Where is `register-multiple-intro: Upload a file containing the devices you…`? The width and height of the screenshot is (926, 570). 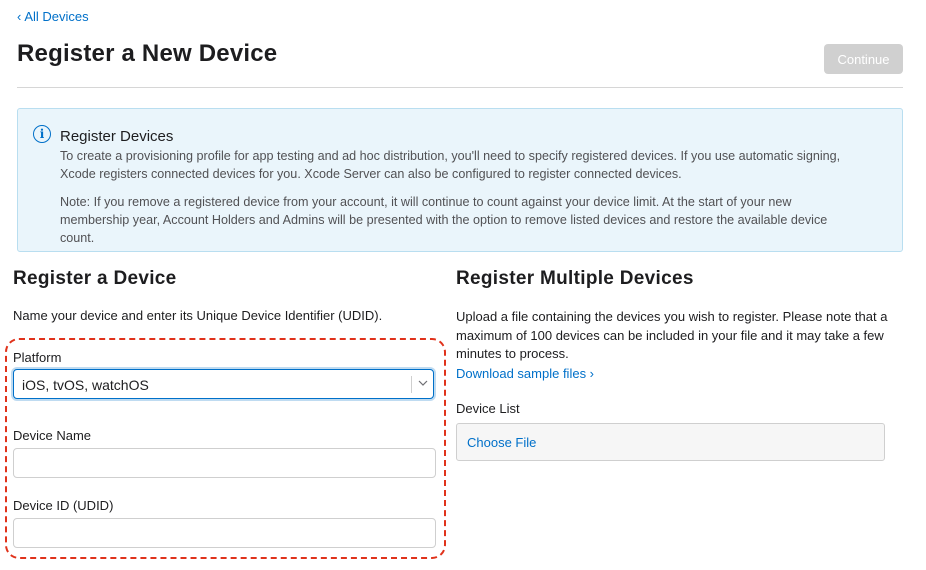 register-multiple-intro: Upload a file containing the devices you… is located at coordinates (672, 335).